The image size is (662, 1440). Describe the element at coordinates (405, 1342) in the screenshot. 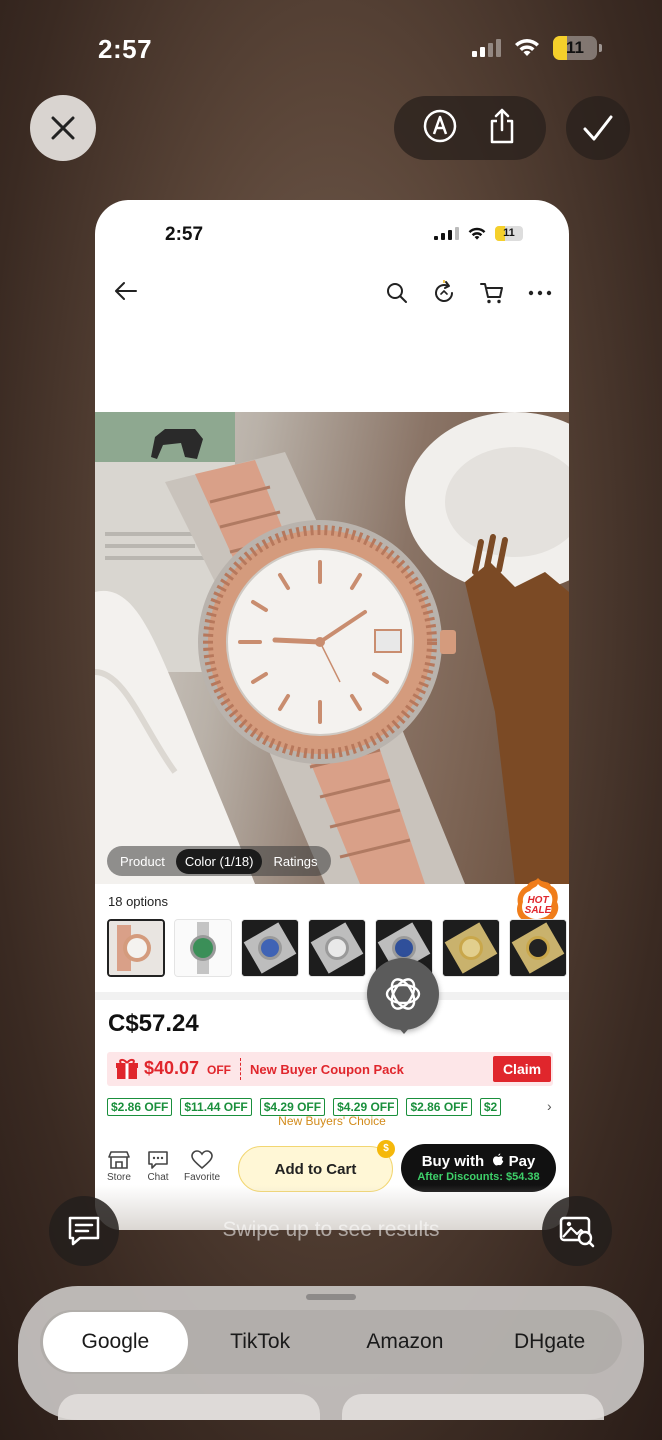

I see `engine-amazon: Amazon` at that location.